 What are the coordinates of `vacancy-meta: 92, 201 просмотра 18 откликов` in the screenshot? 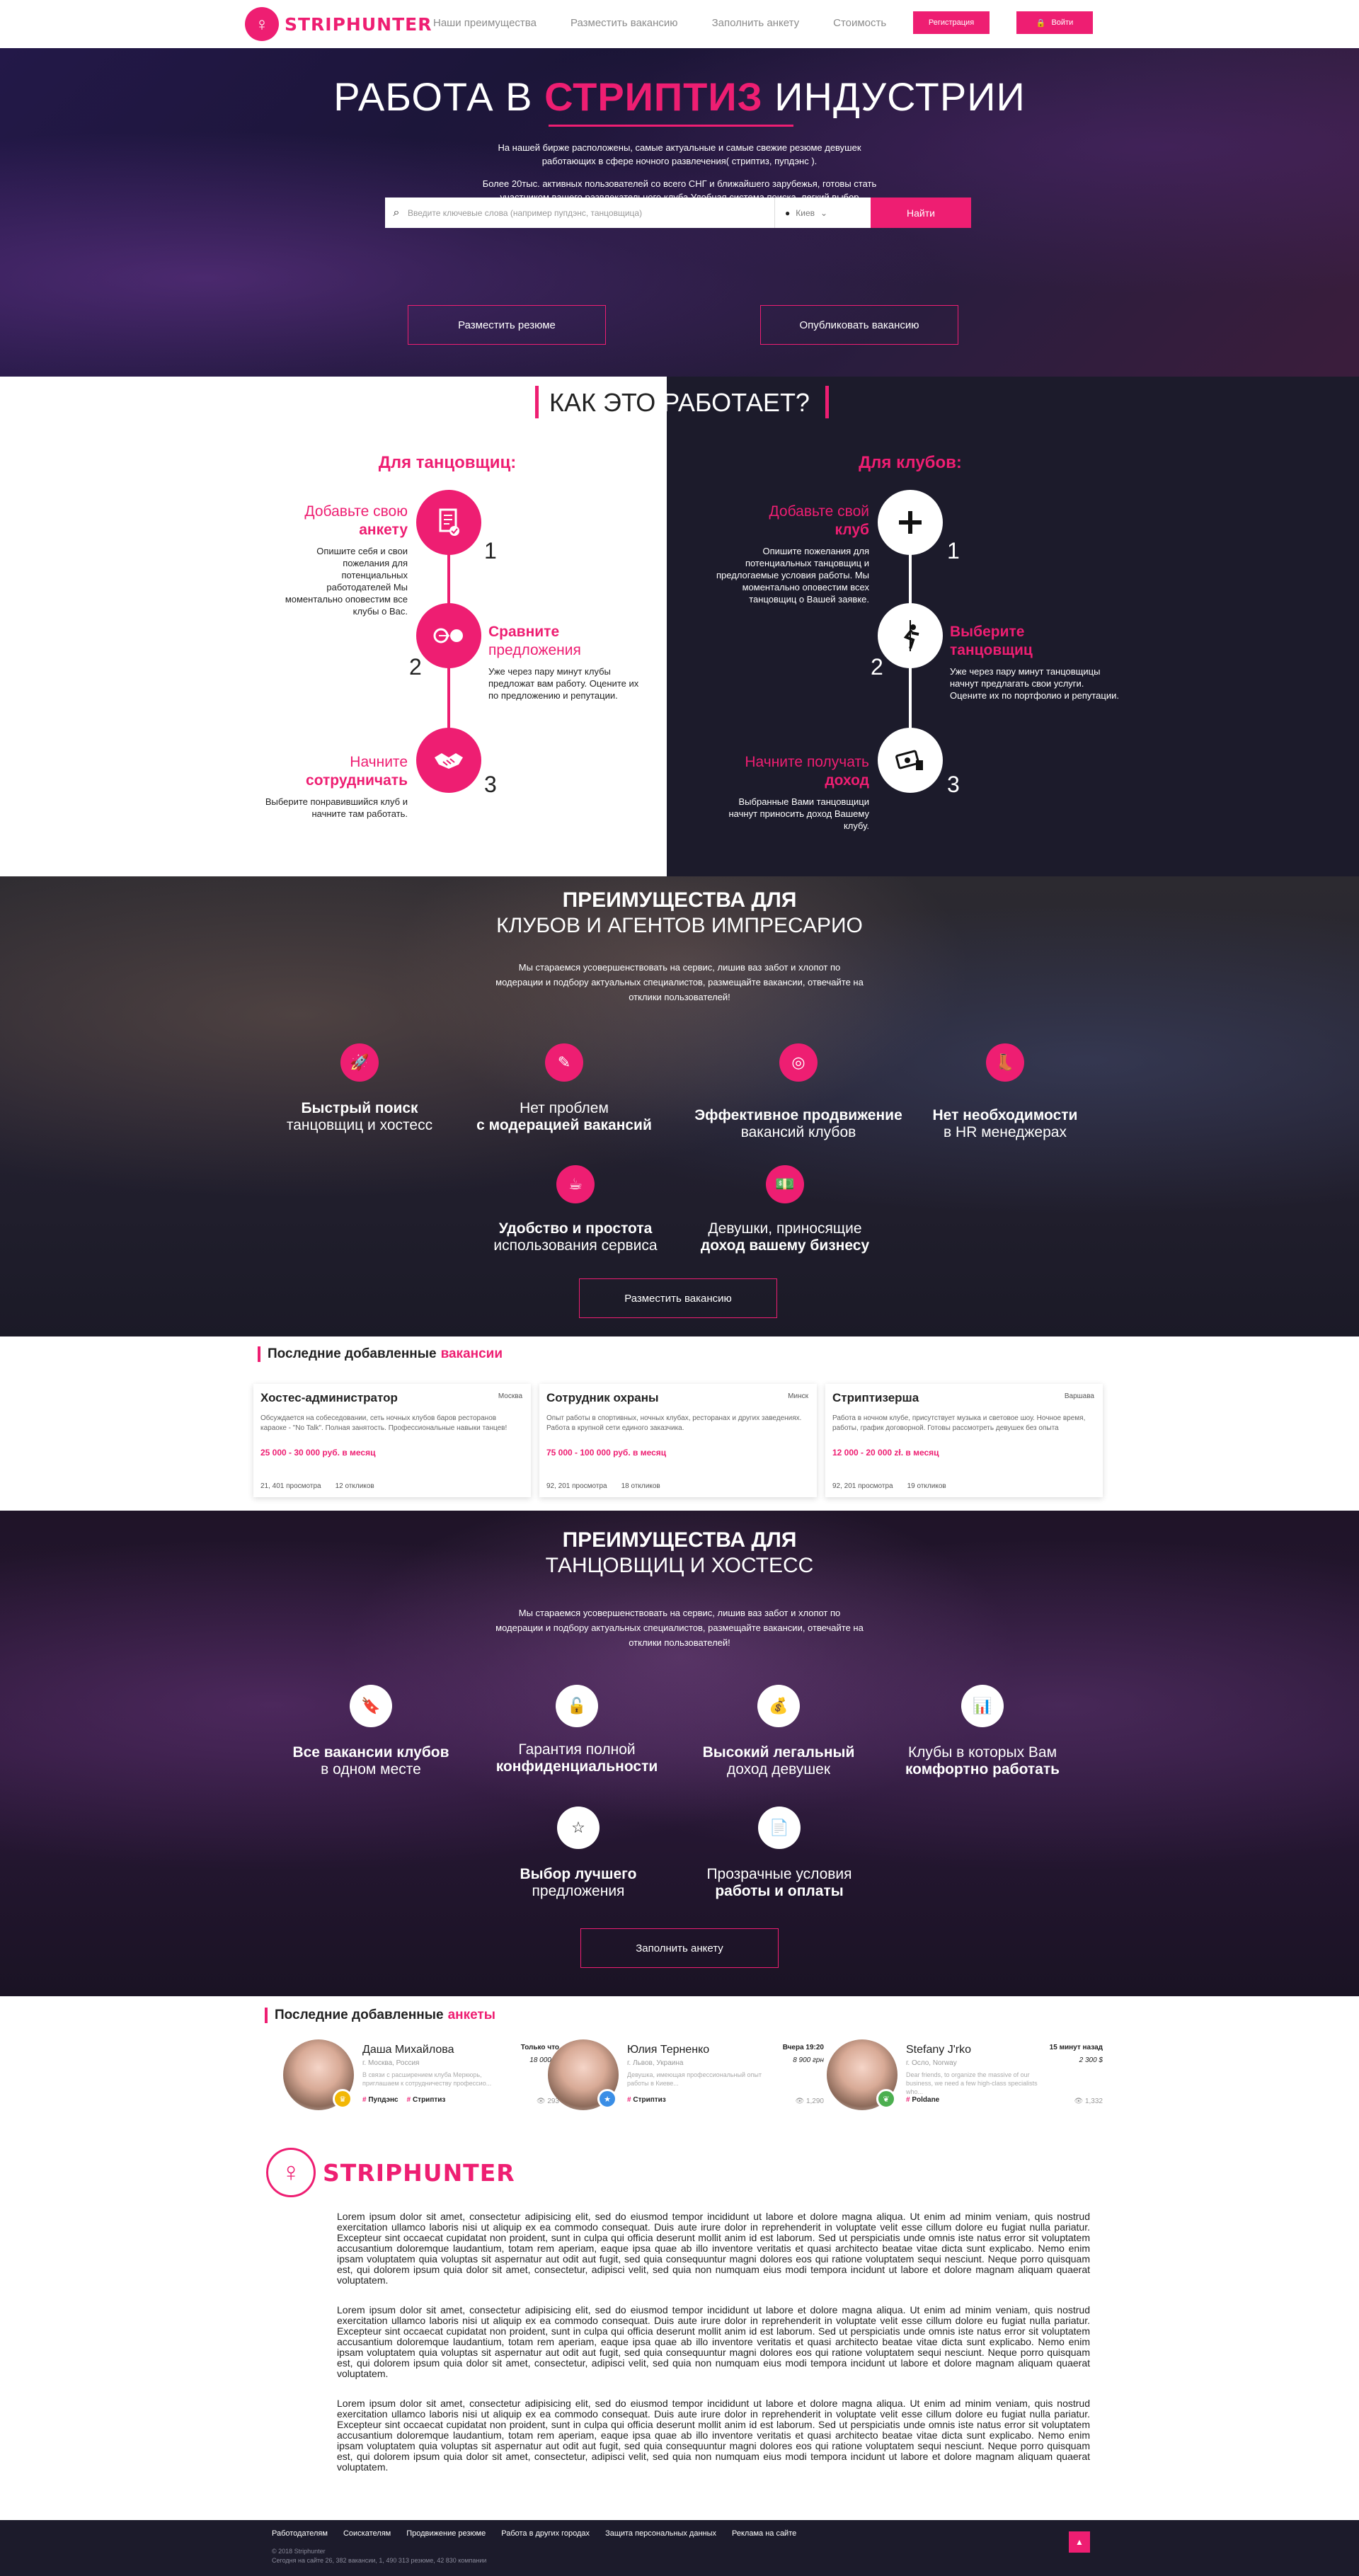 It's located at (603, 1486).